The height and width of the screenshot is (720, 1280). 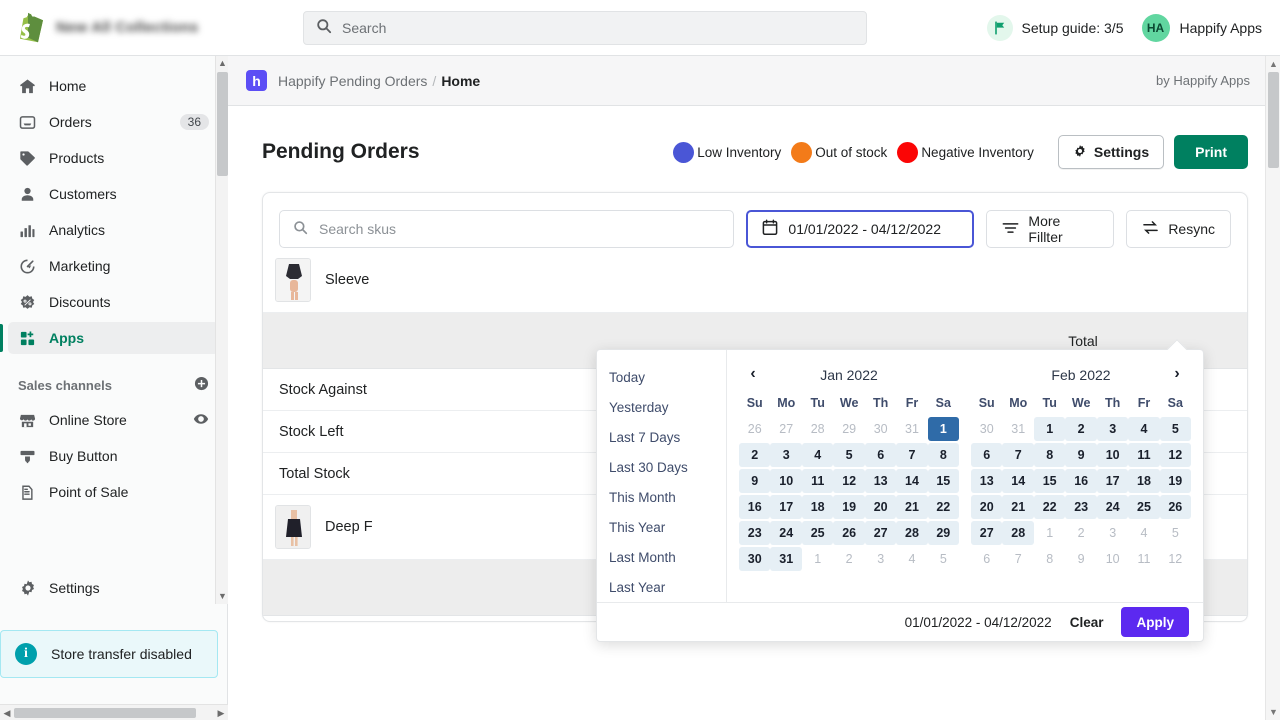 What do you see at coordinates (507, 229) in the screenshot?
I see `search-skus-input: Search skus` at bounding box center [507, 229].